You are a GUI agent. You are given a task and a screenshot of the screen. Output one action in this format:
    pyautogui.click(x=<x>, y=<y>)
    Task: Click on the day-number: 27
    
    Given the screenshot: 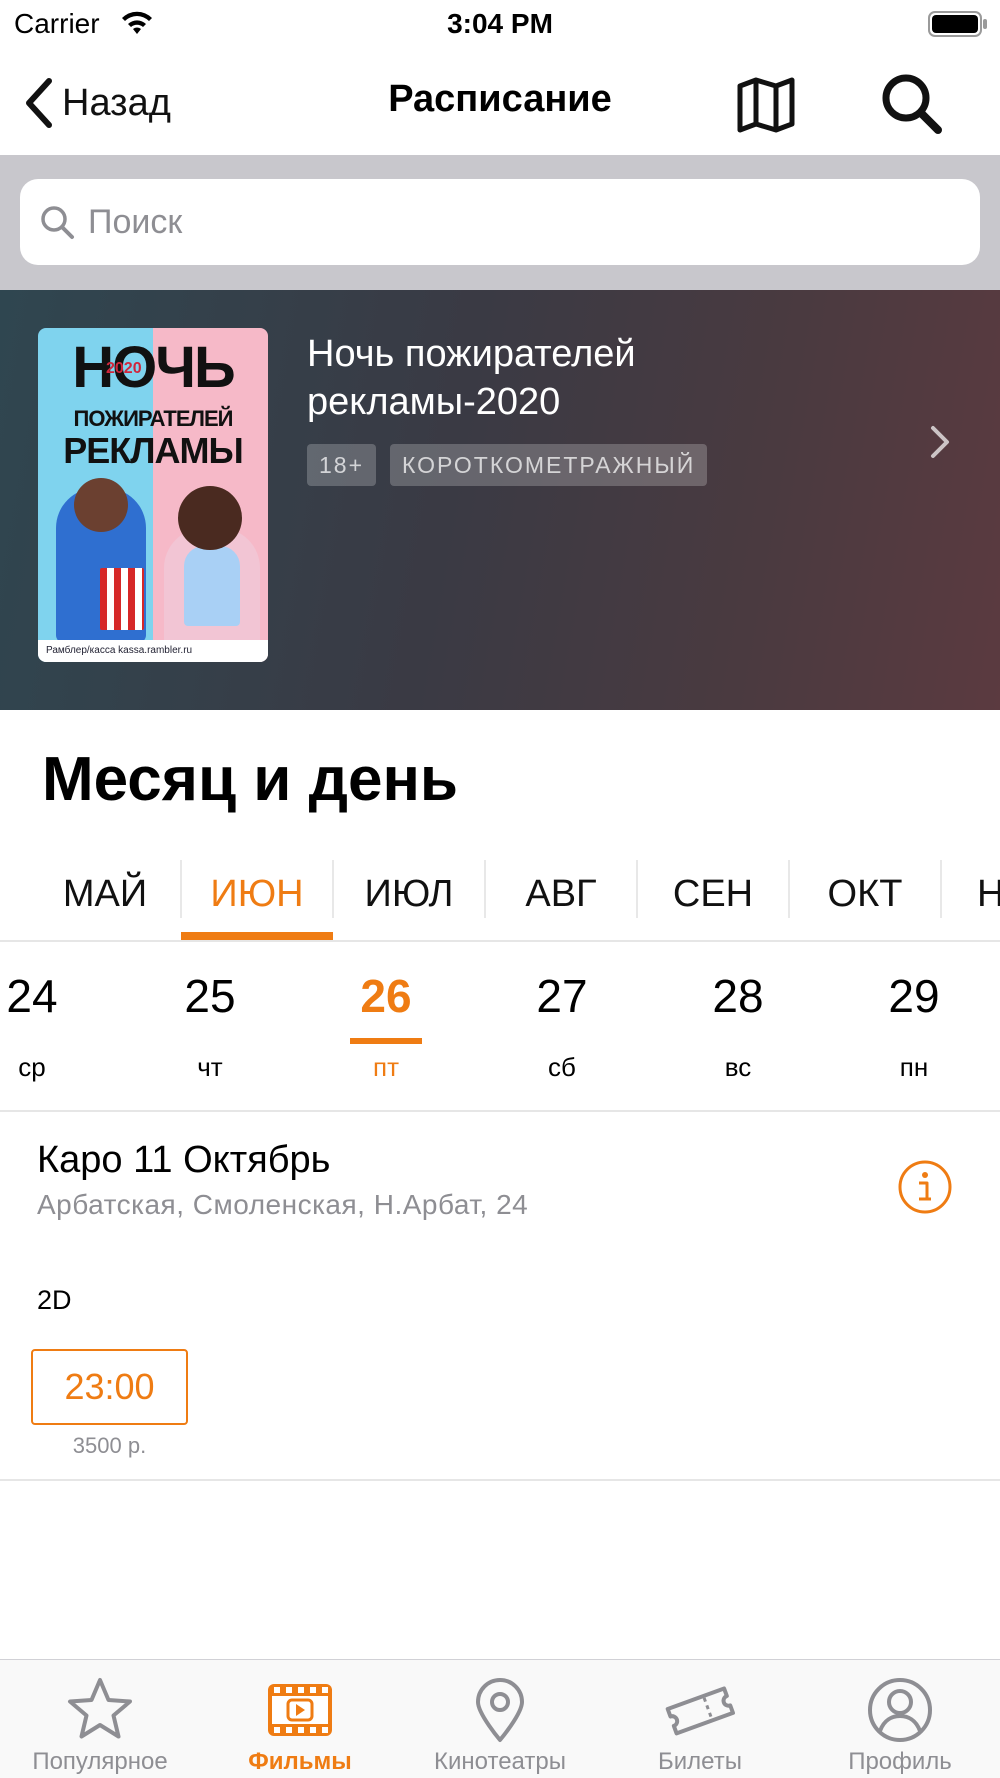 What is the action you would take?
    pyautogui.click(x=562, y=996)
    